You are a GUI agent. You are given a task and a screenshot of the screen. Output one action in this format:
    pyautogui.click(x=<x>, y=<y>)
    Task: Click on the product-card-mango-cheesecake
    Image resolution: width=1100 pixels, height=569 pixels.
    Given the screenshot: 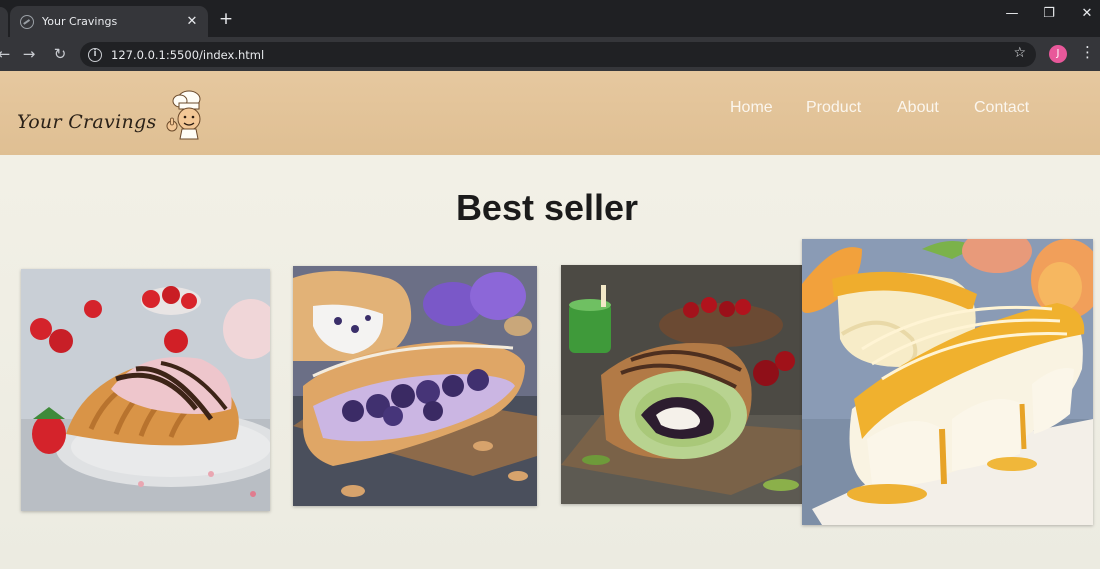 What is the action you would take?
    pyautogui.click(x=947, y=382)
    